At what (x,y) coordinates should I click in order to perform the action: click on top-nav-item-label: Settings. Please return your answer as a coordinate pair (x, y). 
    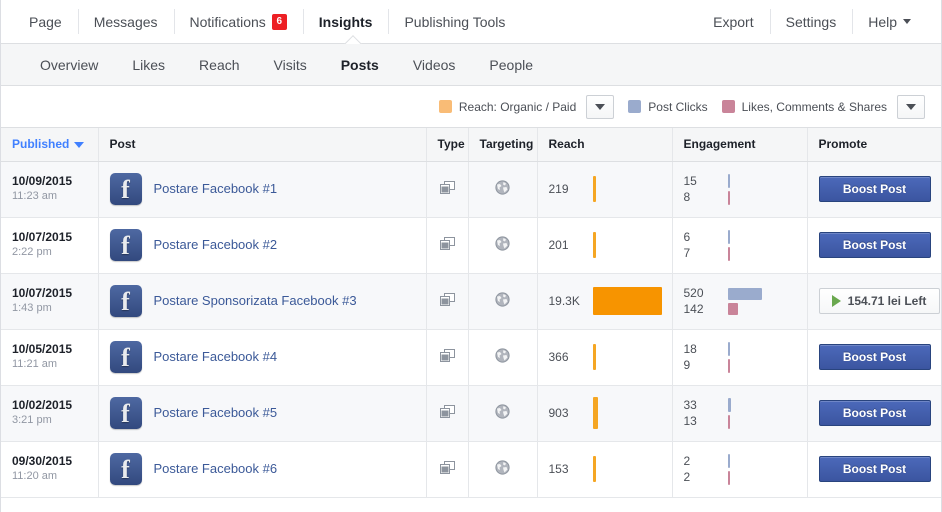
    Looking at the image, I should click on (811, 21).